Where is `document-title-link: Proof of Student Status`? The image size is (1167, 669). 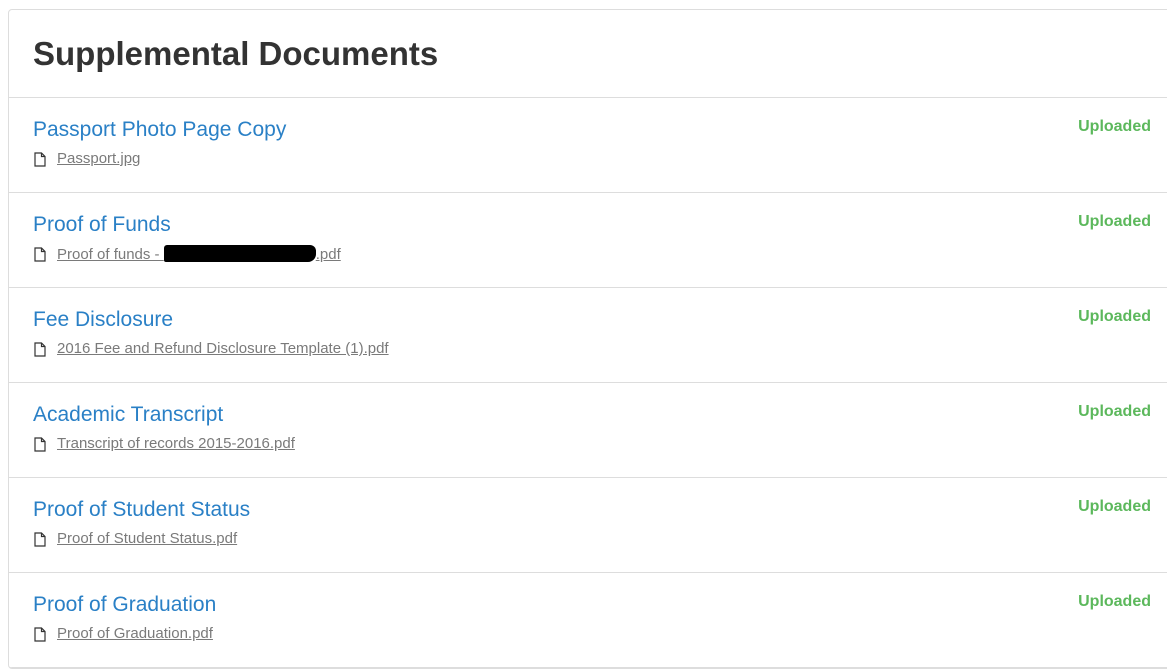
document-title-link: Proof of Student Status is located at coordinates (141, 510).